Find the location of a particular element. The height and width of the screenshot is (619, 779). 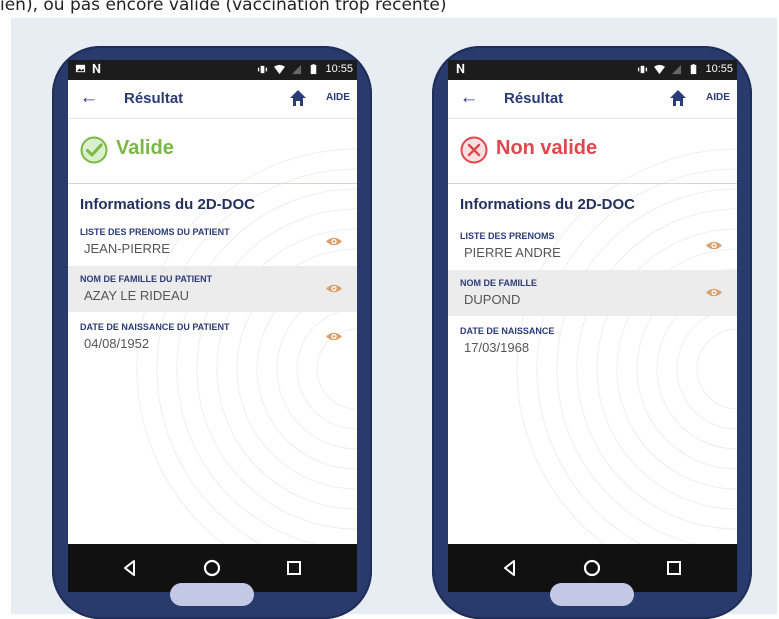

field-value: DUPOND is located at coordinates (492, 299).